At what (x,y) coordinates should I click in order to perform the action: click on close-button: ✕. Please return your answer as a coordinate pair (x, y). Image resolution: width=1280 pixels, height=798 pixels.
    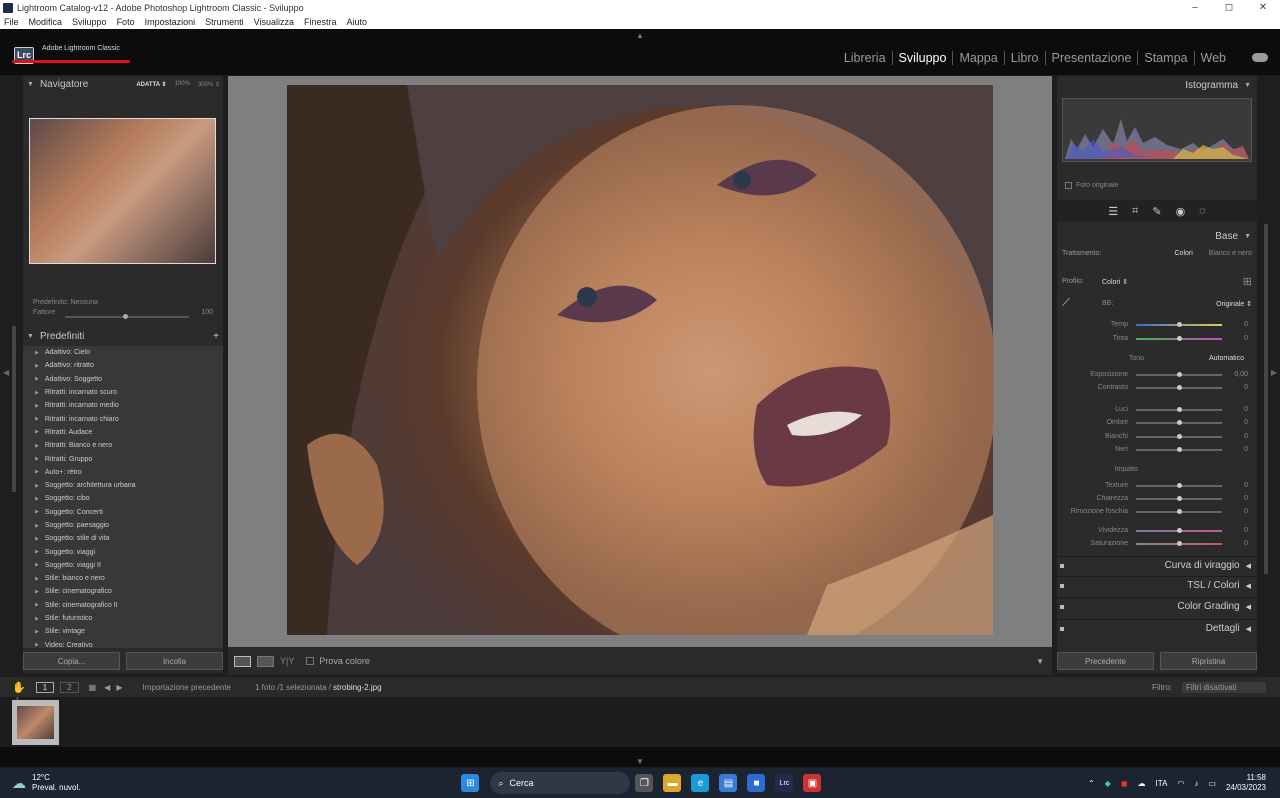
    Looking at the image, I should click on (1263, 7).